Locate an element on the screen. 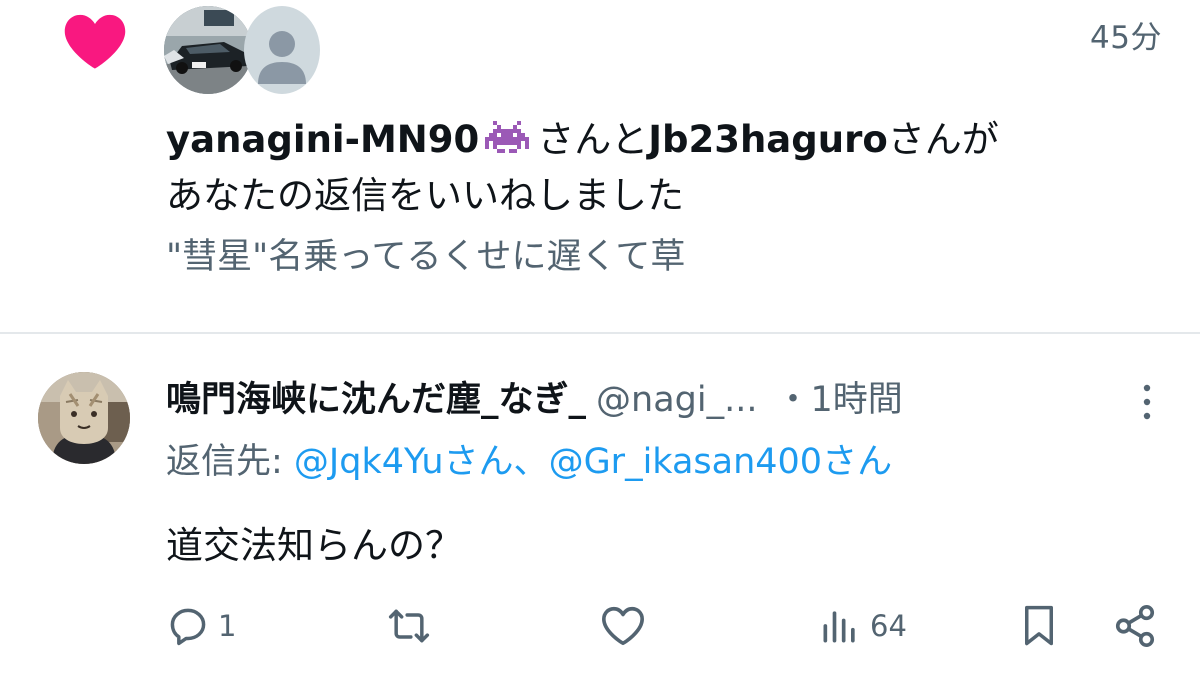  user-link-yanagini: yanagini-MN90 is located at coordinates (322, 139).